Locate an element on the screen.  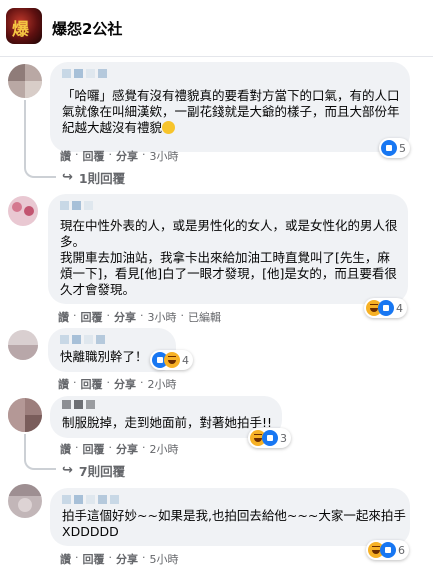
replies-count-label: 1則回覆 is located at coordinates (102, 178).